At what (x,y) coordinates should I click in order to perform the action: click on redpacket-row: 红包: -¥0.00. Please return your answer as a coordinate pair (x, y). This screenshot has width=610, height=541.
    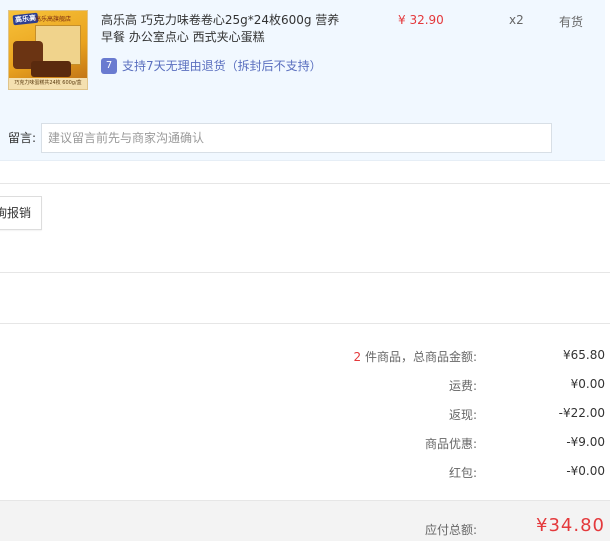
    Looking at the image, I should click on (302, 474).